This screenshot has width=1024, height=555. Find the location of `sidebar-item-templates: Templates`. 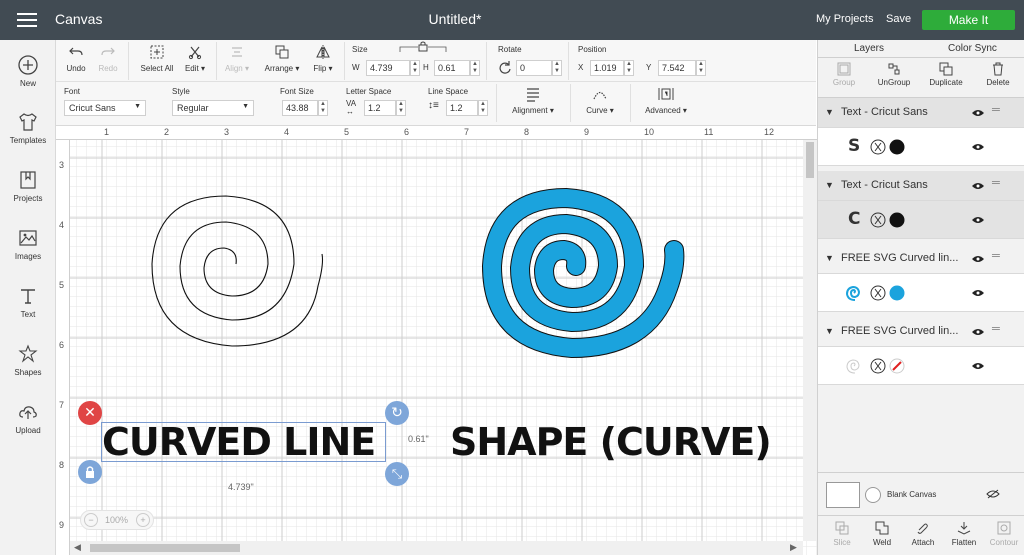

sidebar-item-templates: Templates is located at coordinates (28, 128).